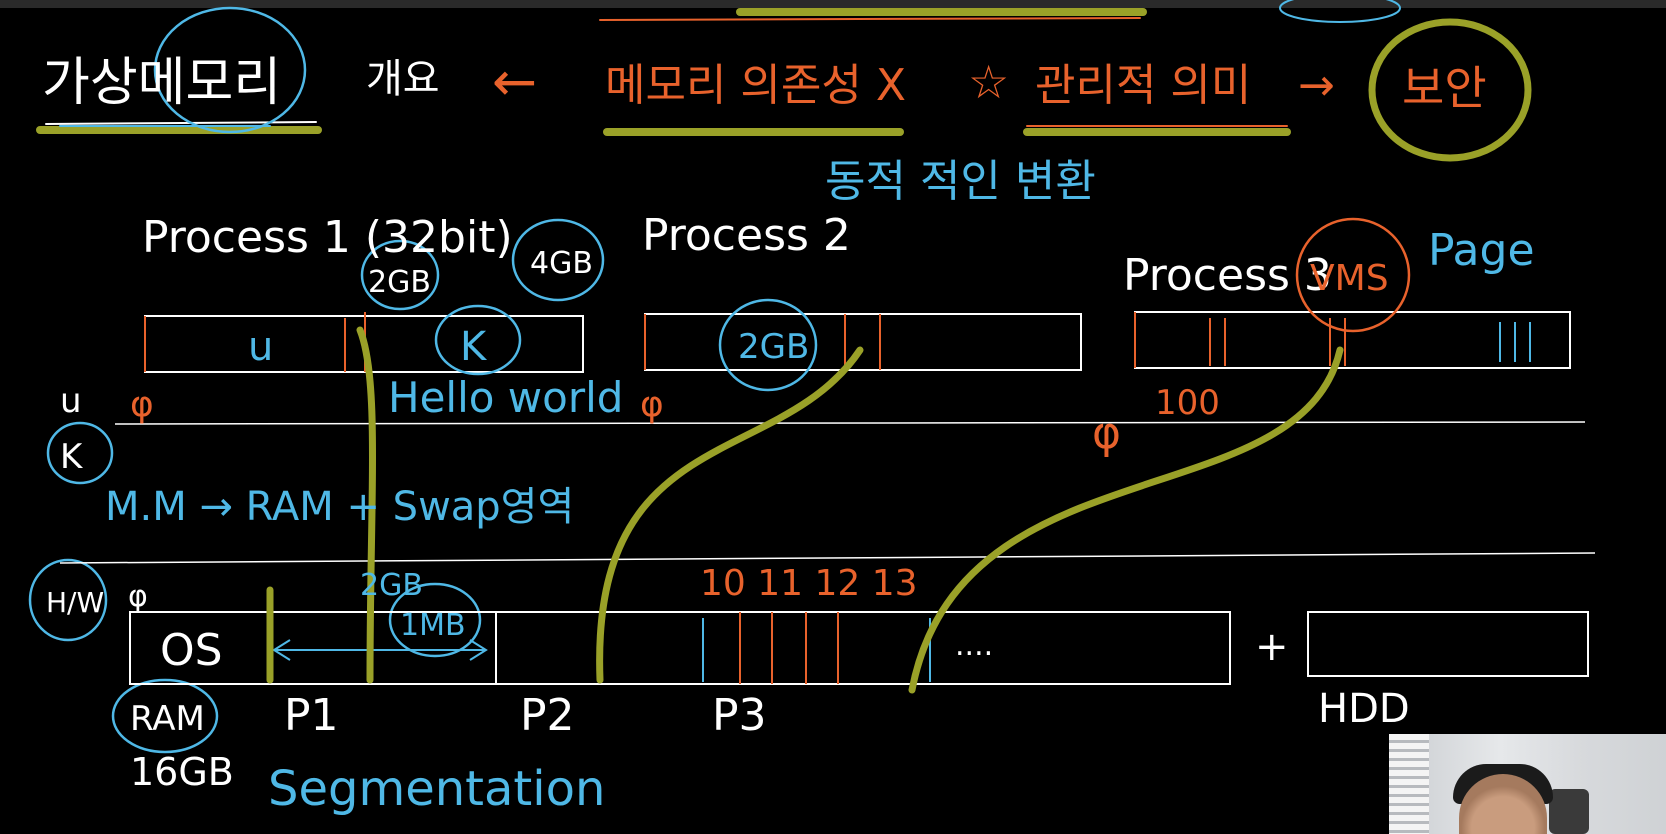 The image size is (1666, 834). I want to click on ram-hdd: HDD, so click(1364, 709).